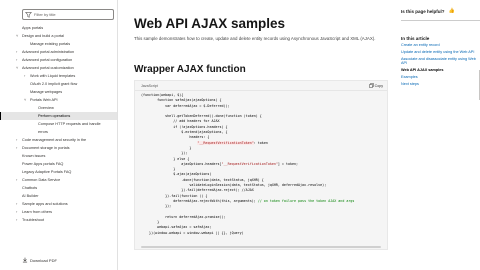 This screenshot has height=270, width=480. I want to click on nav-item: Legacy Adaptive Portals FAQ, so click(58, 172).